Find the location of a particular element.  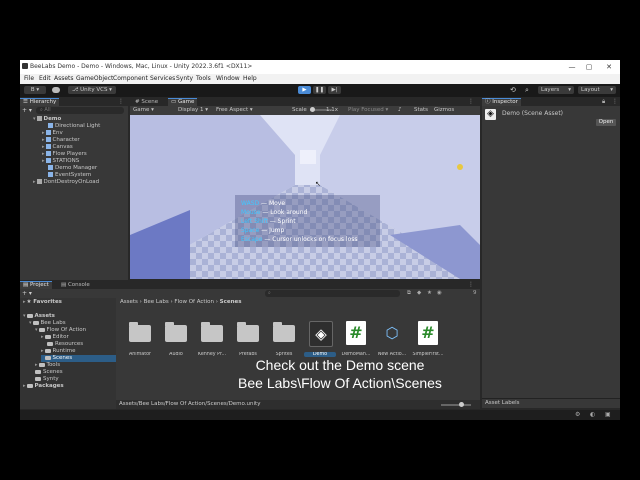

tree-item-editor: ▸ Editor is located at coordinates (55, 337).